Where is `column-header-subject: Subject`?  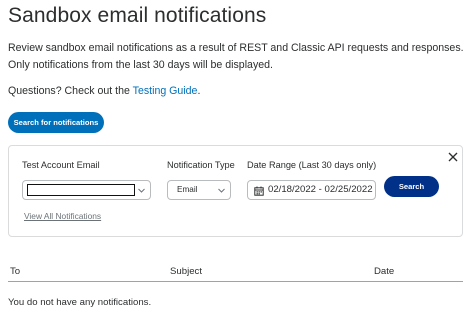 column-header-subject: Subject is located at coordinates (186, 271).